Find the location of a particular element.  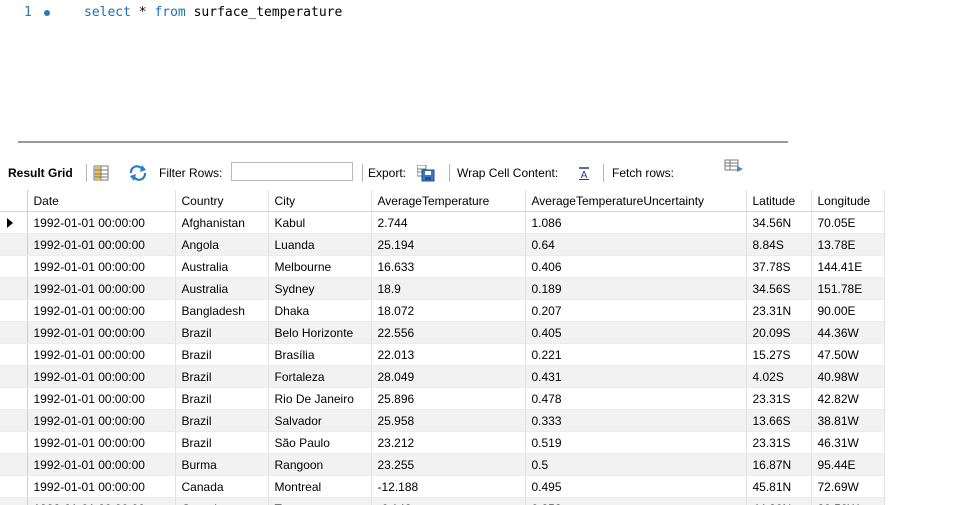

table-cell: 0.519 is located at coordinates (636, 442).